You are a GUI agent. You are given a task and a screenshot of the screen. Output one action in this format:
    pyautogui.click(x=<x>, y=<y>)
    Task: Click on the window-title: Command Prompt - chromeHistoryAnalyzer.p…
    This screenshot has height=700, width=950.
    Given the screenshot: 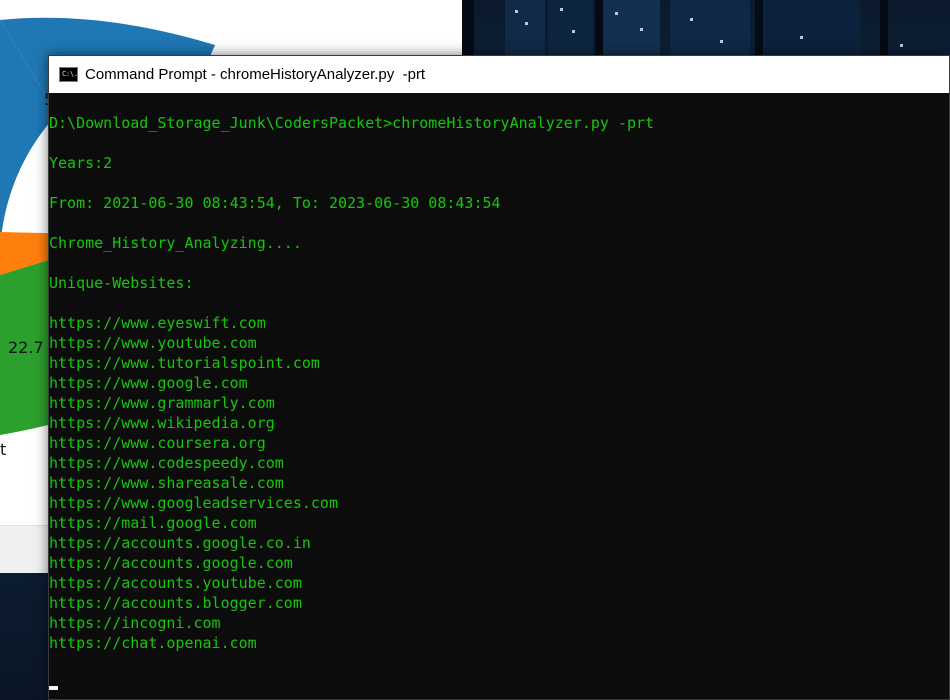 What is the action you would take?
    pyautogui.click(x=255, y=74)
    